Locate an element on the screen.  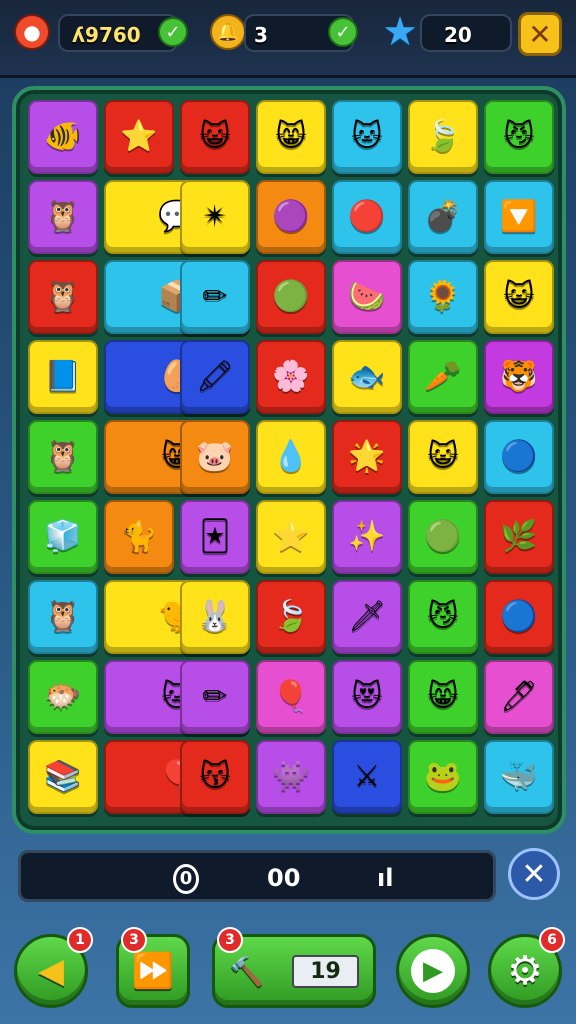
pink-cat-icon: 🐰 is located at coordinates (215, 616).